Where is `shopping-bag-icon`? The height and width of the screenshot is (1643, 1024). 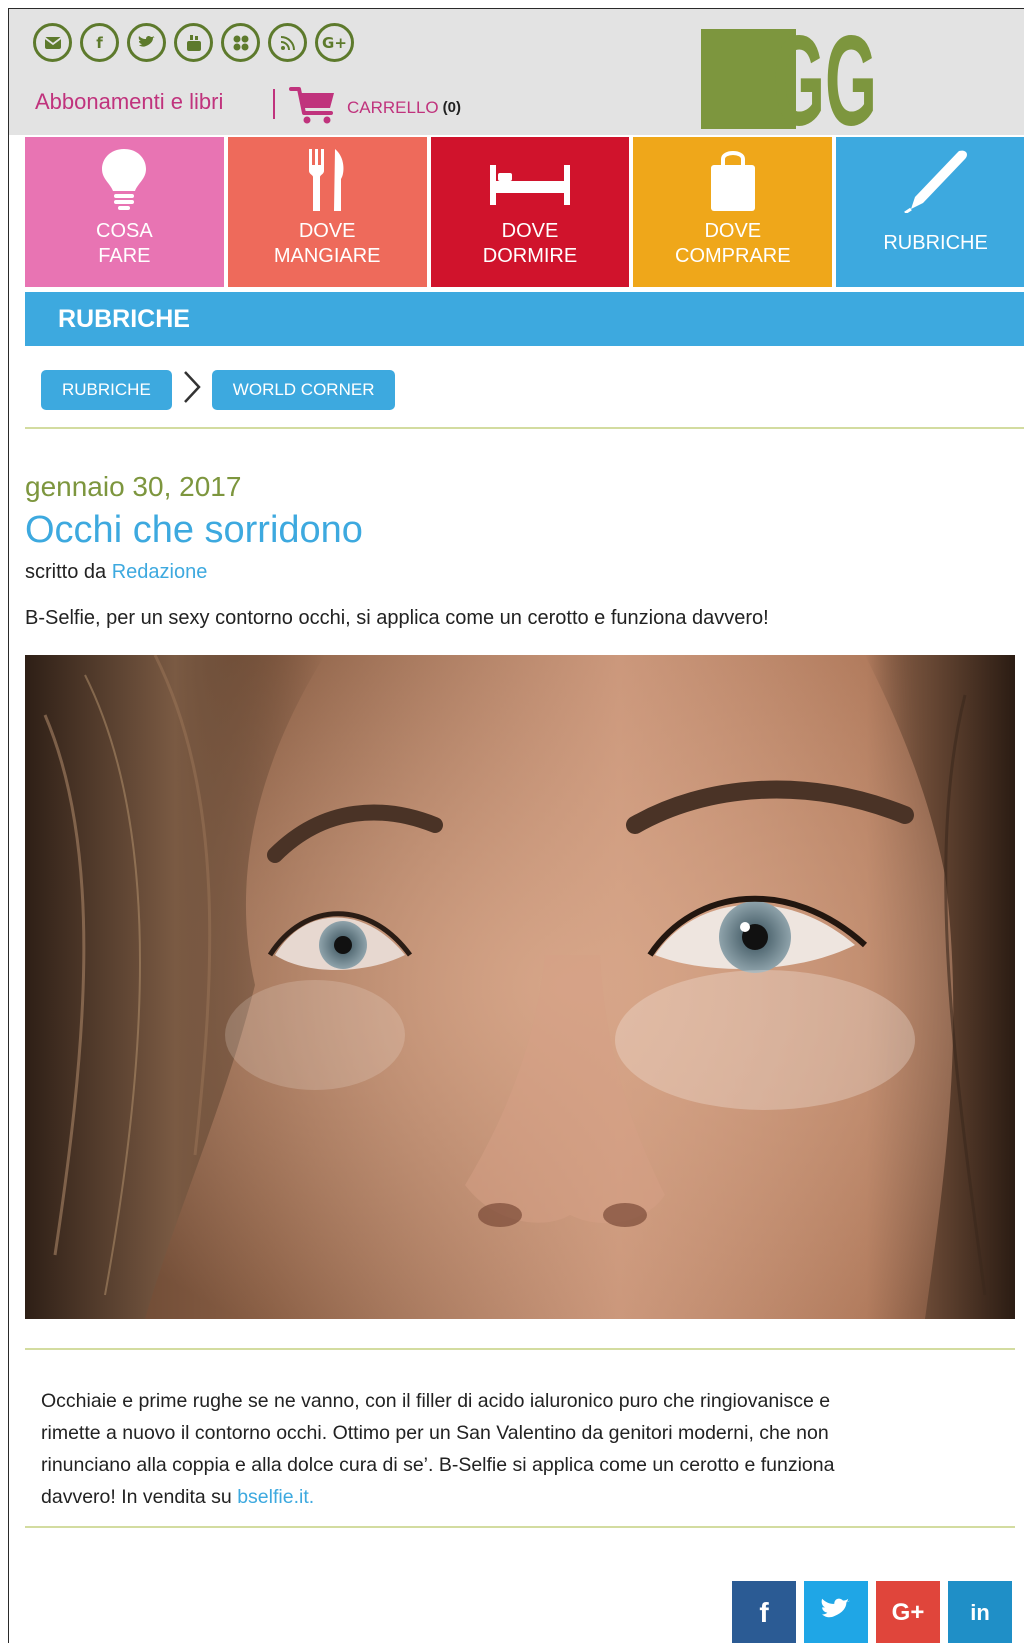 shopping-bag-icon is located at coordinates (732, 181).